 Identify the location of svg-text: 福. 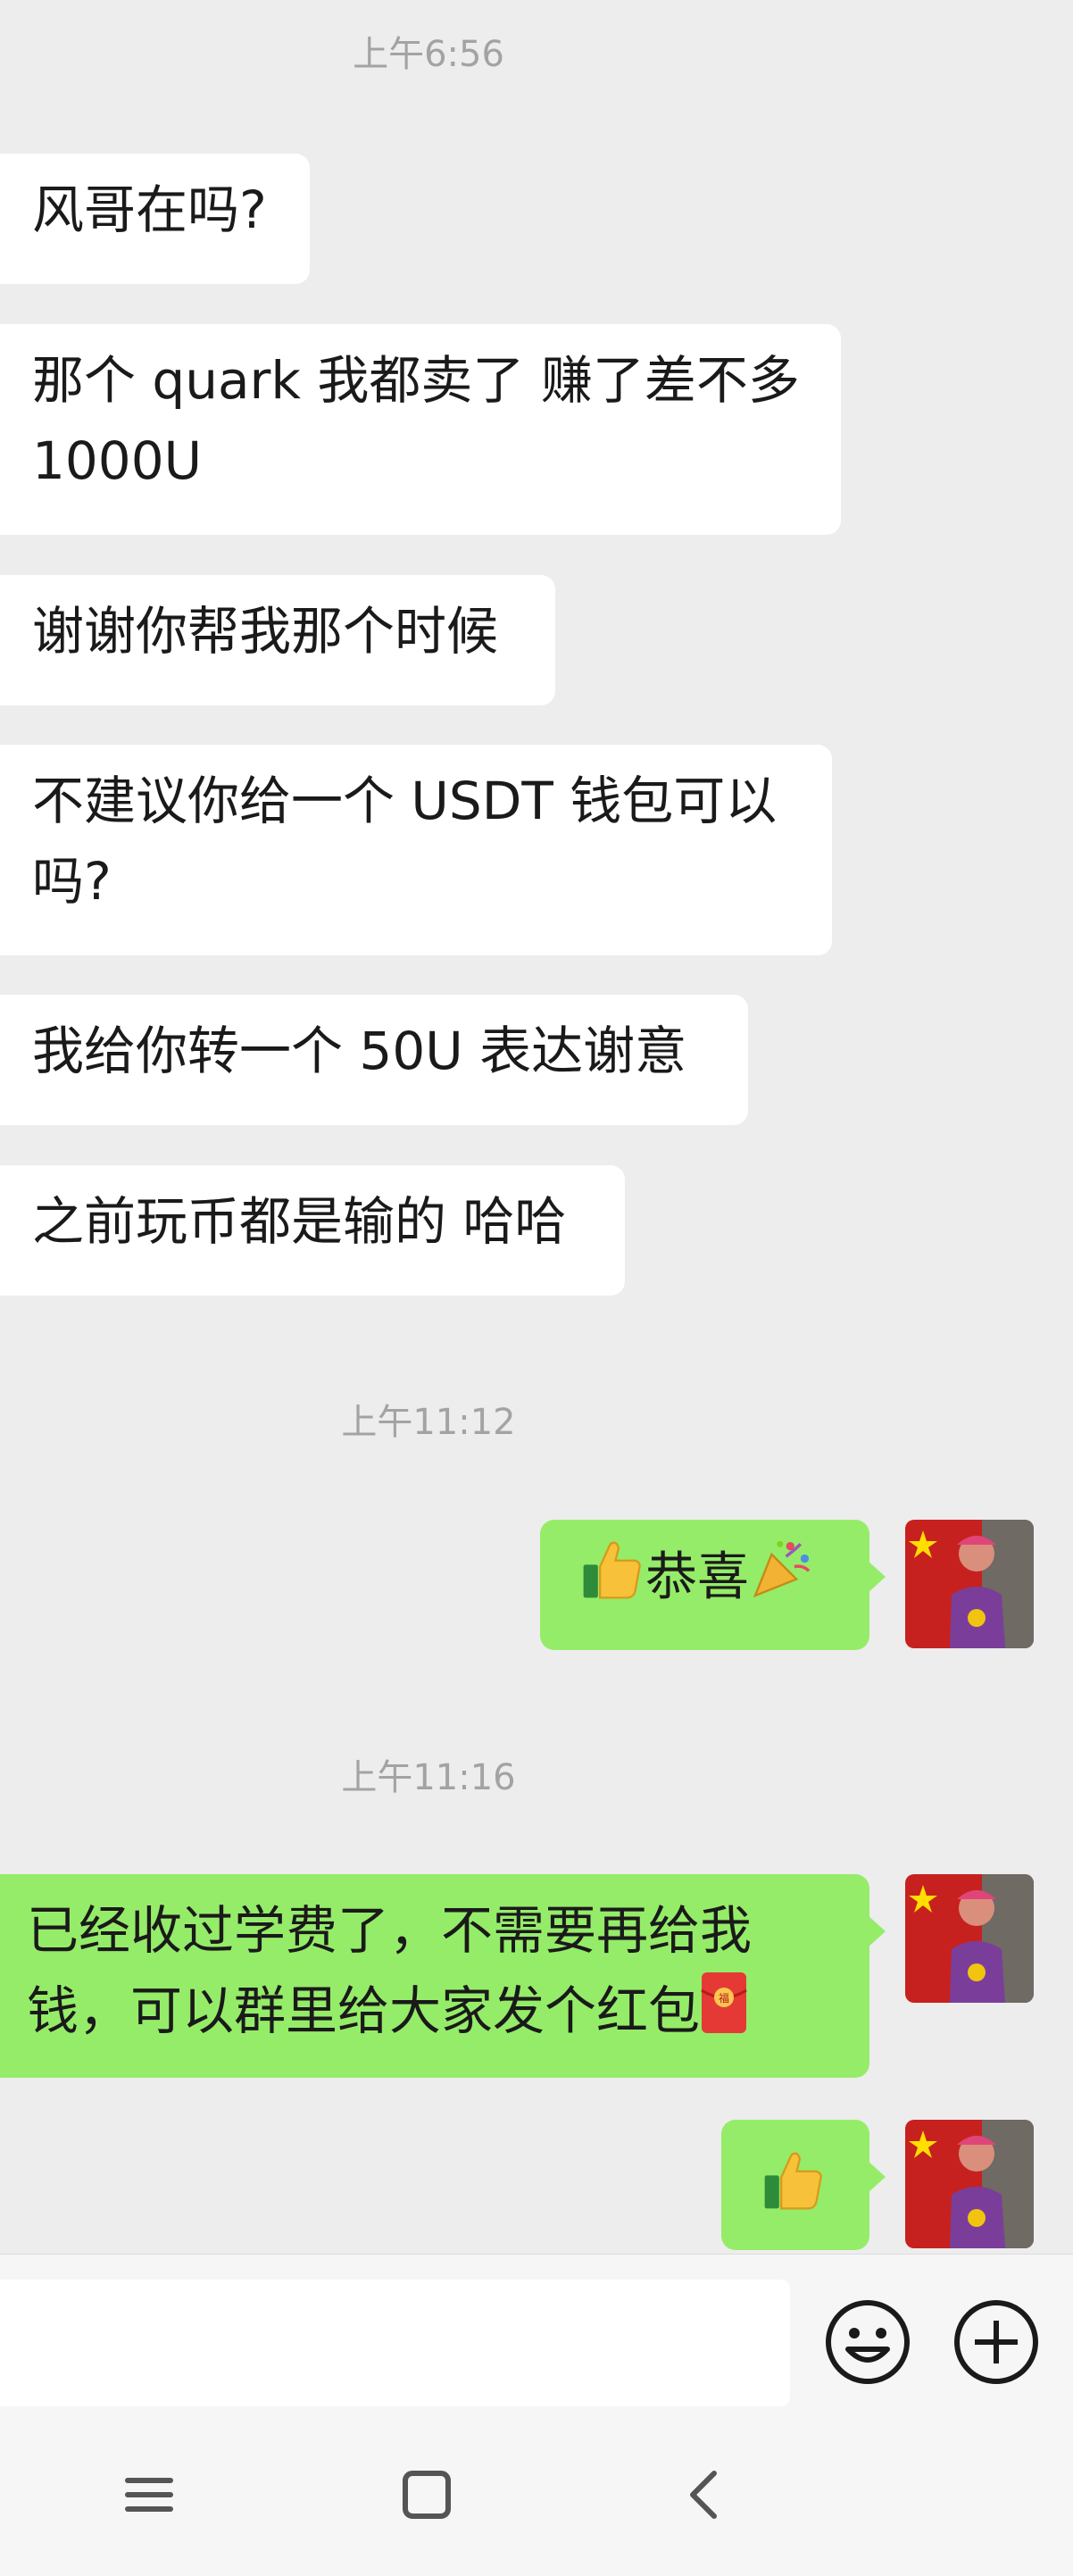
(724, 1998).